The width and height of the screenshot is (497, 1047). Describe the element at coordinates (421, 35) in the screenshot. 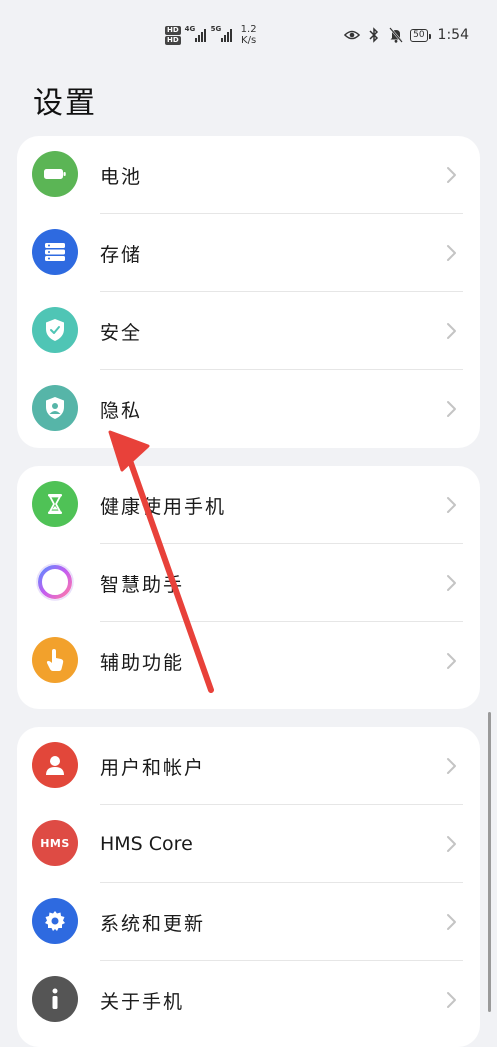

I see `battery-indicator: 50` at that location.